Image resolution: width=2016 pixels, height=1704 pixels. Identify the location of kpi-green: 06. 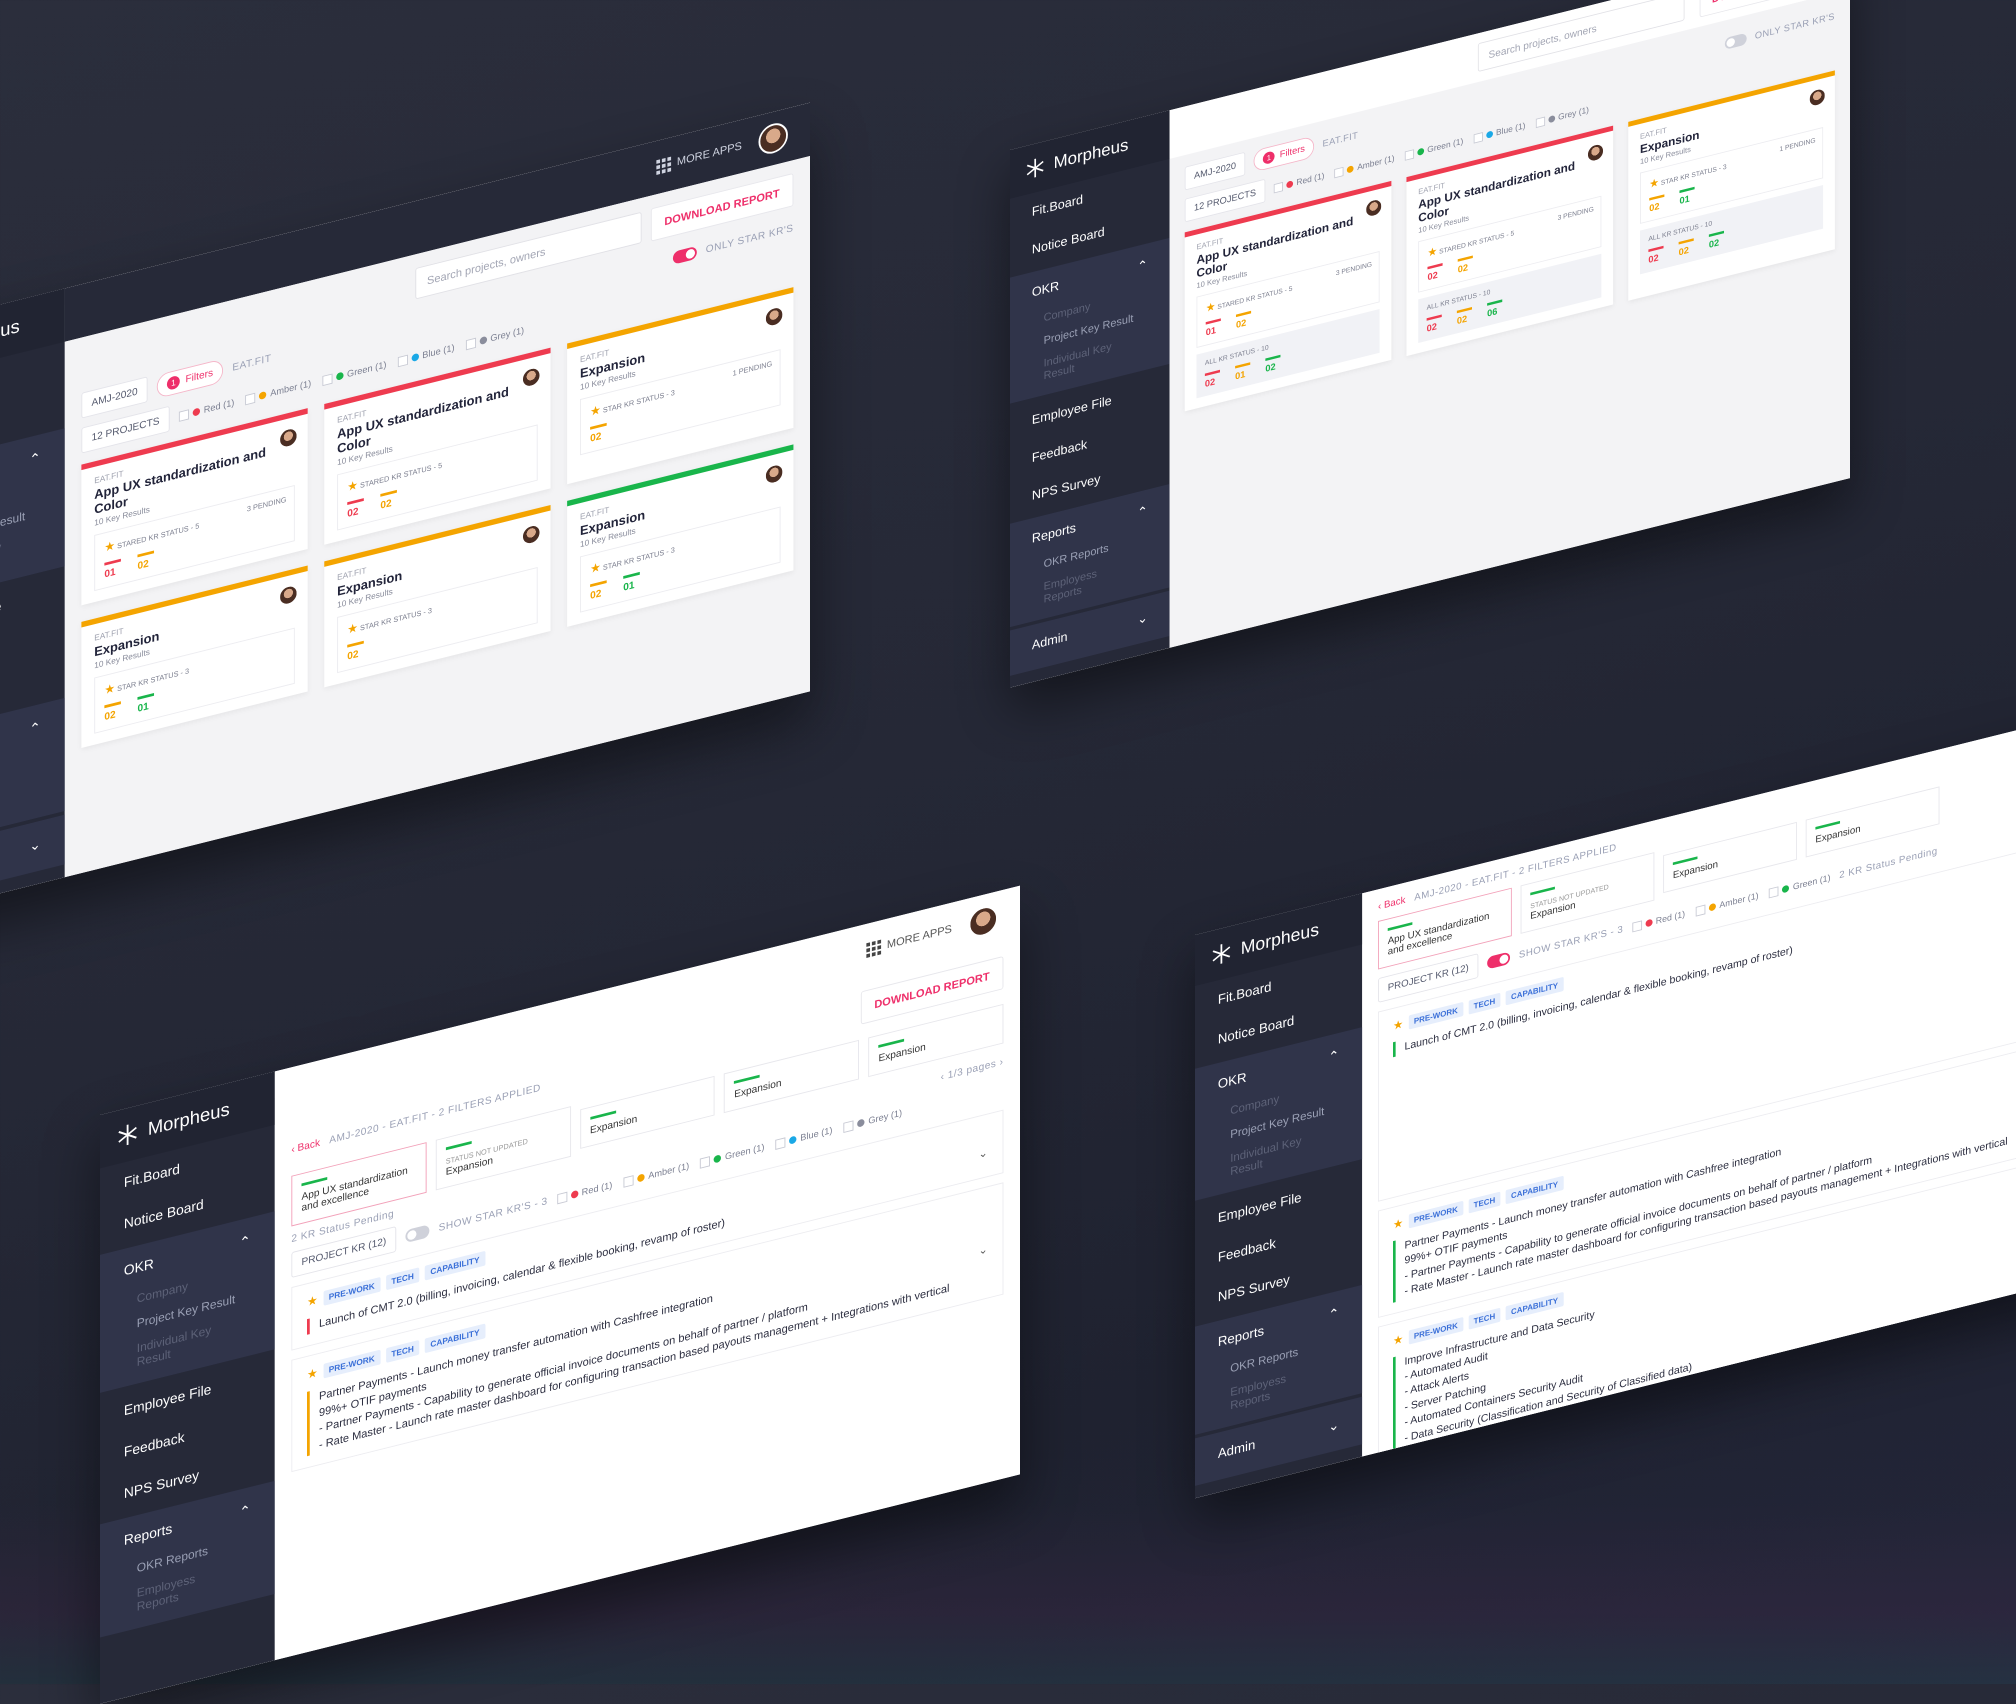
(1494, 309).